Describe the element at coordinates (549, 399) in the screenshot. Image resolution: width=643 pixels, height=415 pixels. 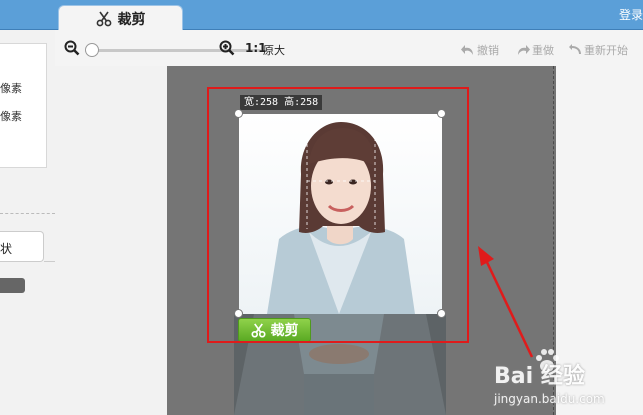
I see `watermark-site: jingyan.baidu.com` at that location.